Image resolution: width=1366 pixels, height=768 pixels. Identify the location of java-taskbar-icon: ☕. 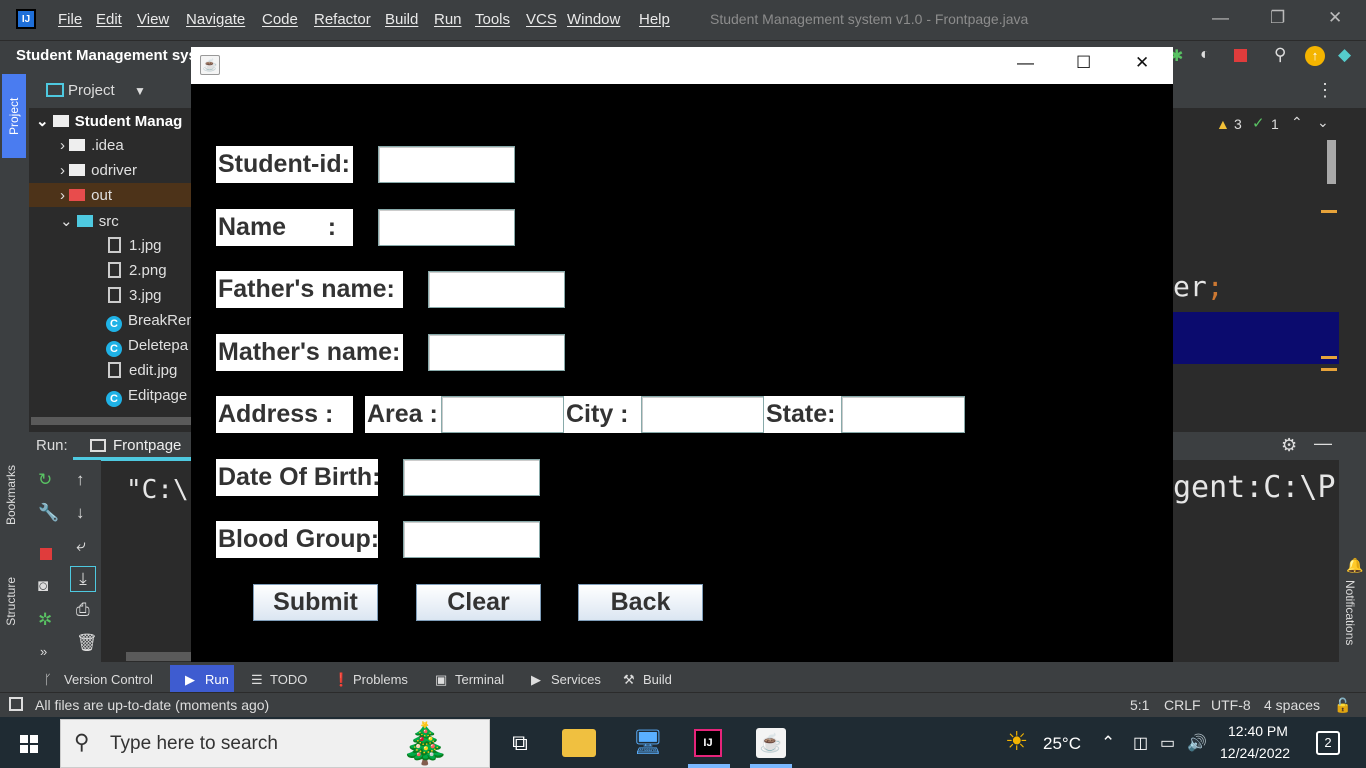
(771, 743).